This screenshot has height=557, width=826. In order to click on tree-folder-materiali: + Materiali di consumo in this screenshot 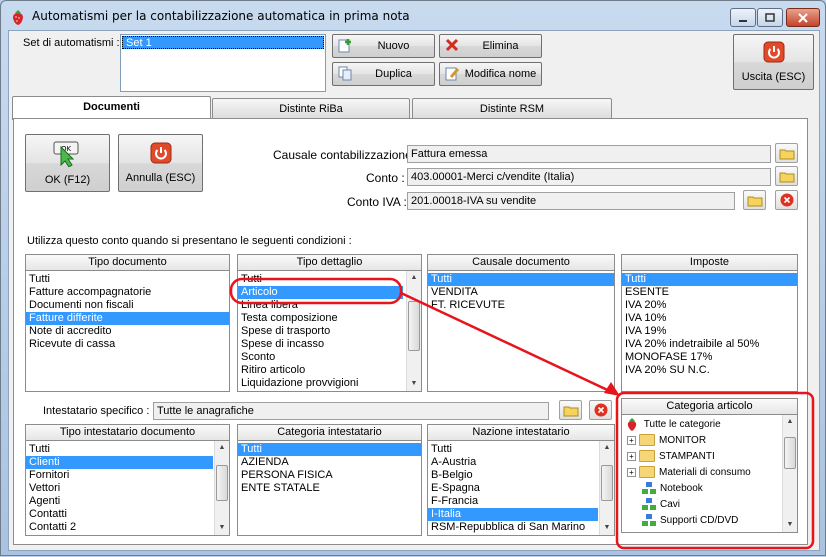, I will do `click(689, 473)`.